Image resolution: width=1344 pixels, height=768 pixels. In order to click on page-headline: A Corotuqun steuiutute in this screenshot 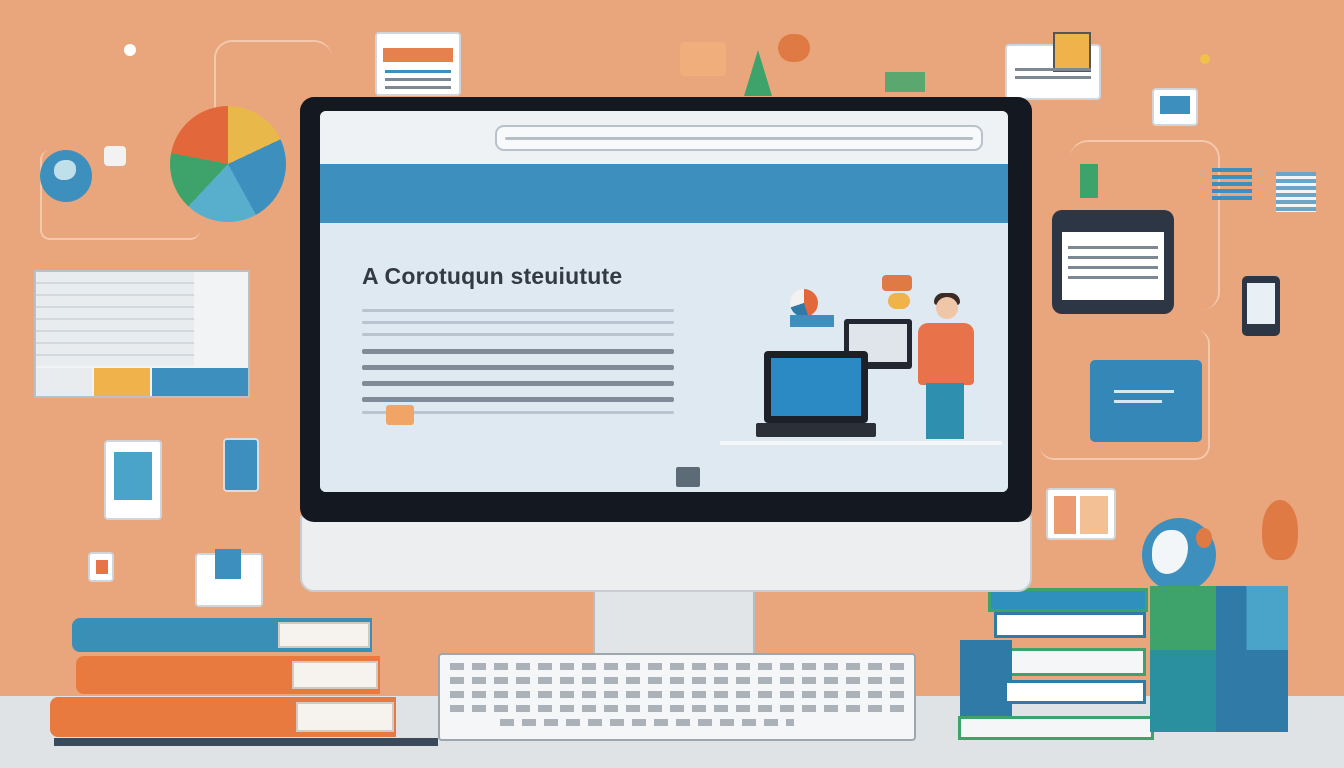, I will do `click(492, 276)`.